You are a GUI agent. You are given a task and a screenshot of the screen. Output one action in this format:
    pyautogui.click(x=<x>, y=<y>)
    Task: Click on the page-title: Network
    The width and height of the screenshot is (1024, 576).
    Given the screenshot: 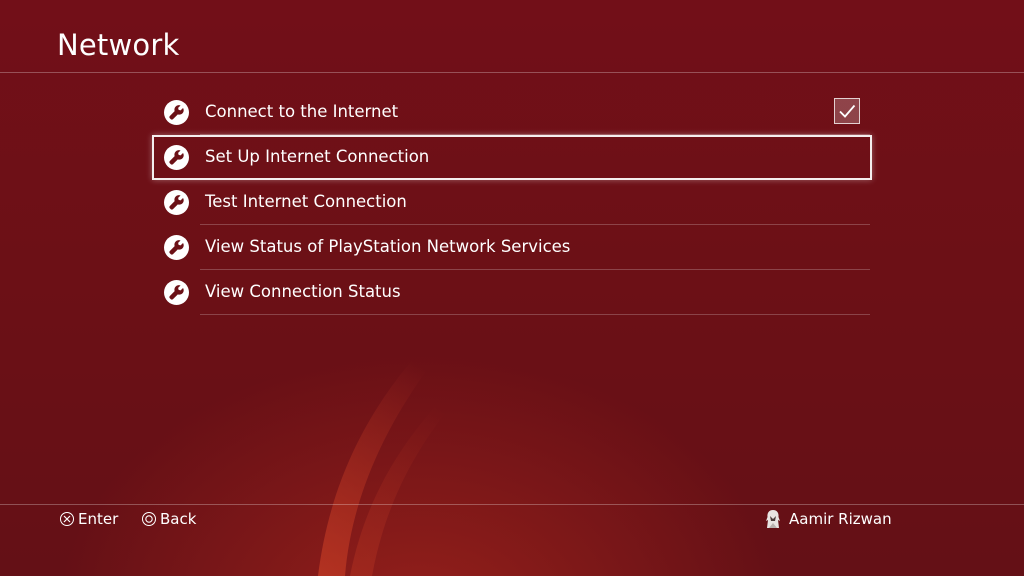 What is the action you would take?
    pyautogui.click(x=118, y=45)
    